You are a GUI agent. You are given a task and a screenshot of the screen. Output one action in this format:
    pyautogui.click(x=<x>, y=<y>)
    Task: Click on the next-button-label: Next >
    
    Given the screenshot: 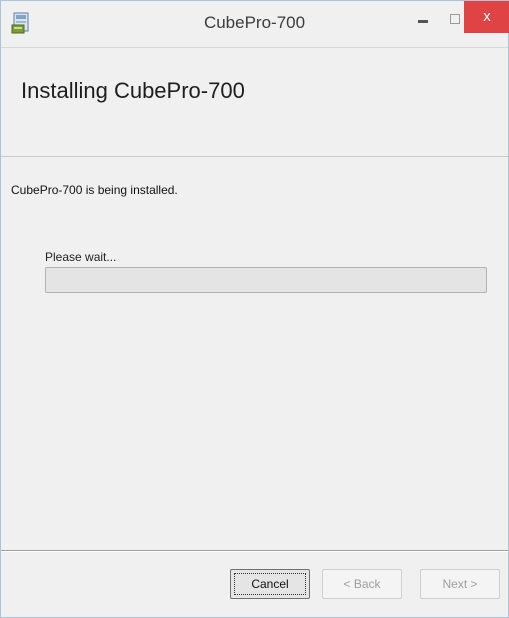 What is the action you would take?
    pyautogui.click(x=460, y=584)
    